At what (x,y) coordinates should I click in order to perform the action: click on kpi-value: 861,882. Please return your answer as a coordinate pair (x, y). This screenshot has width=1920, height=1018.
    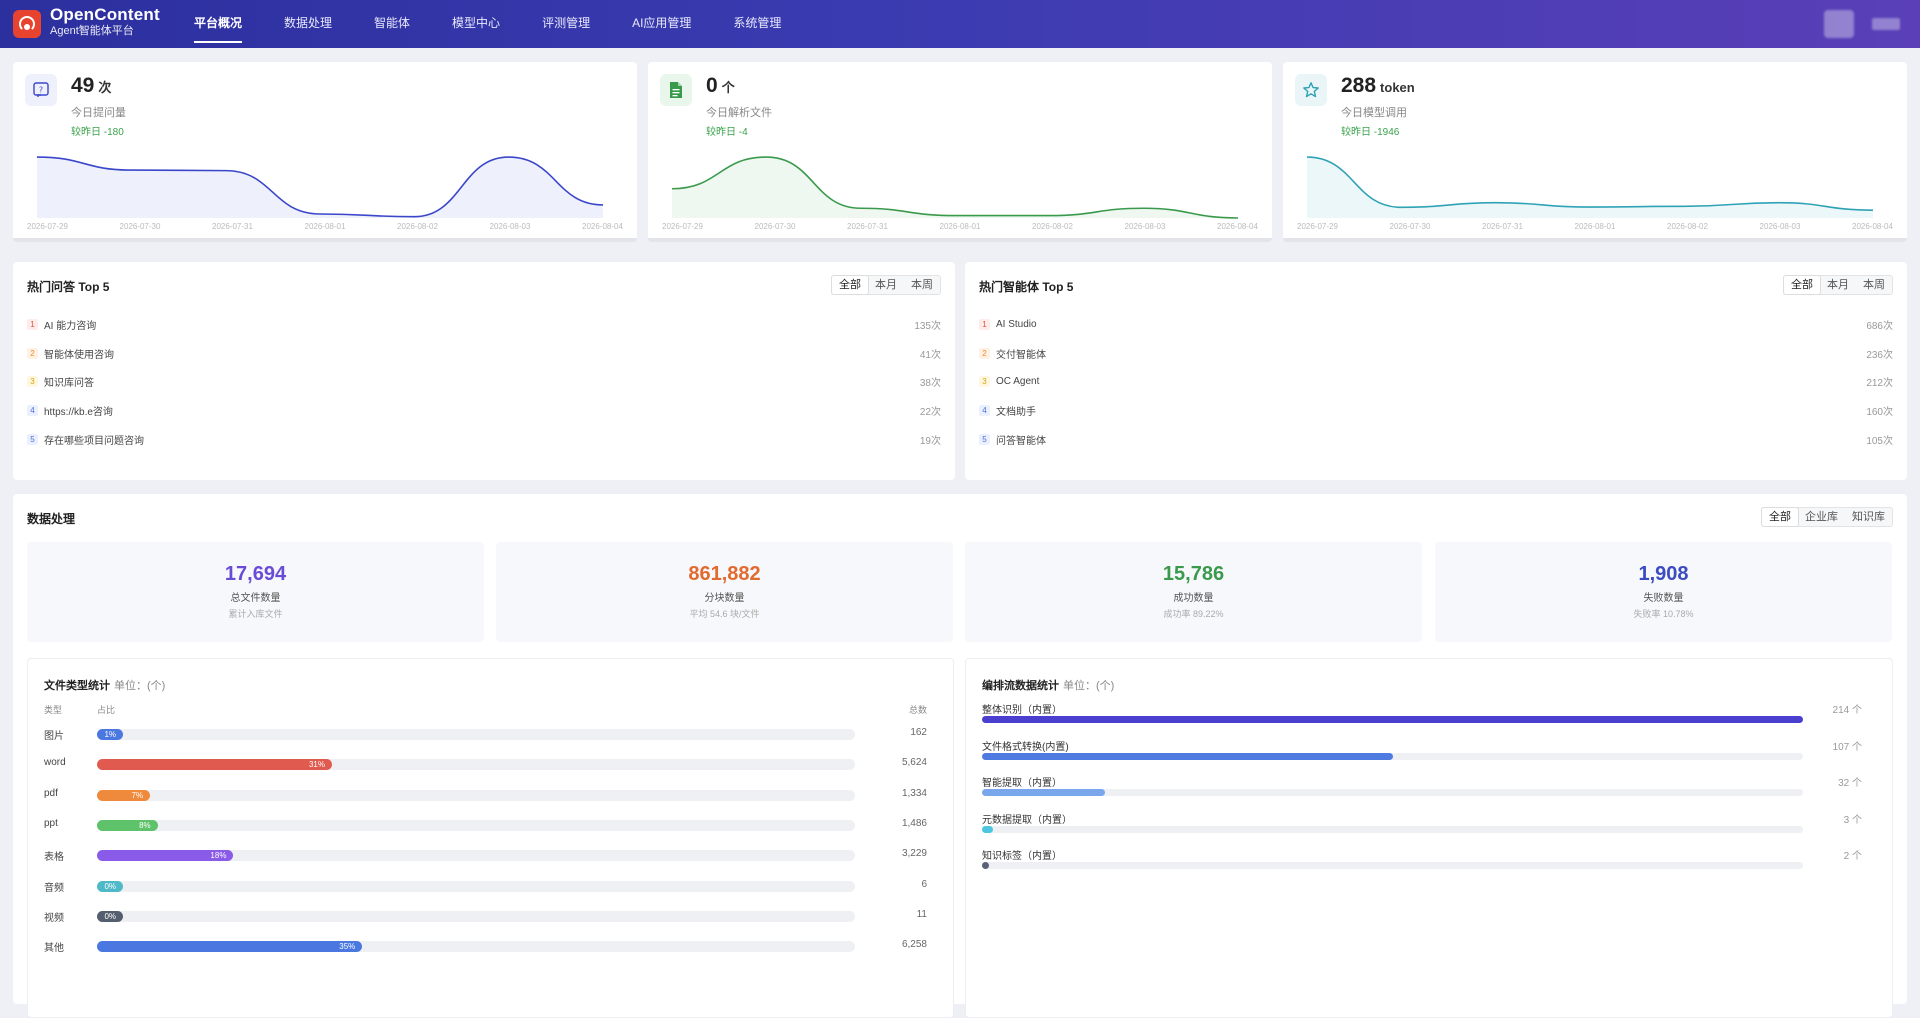
    Looking at the image, I should click on (724, 574).